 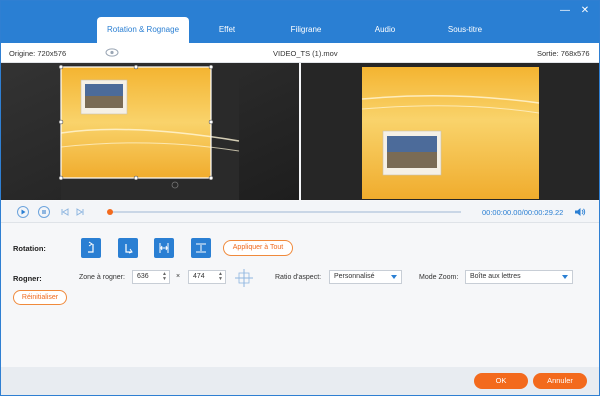 I want to click on zoom-mode-select: Boîte aux lettres, so click(x=519, y=277).